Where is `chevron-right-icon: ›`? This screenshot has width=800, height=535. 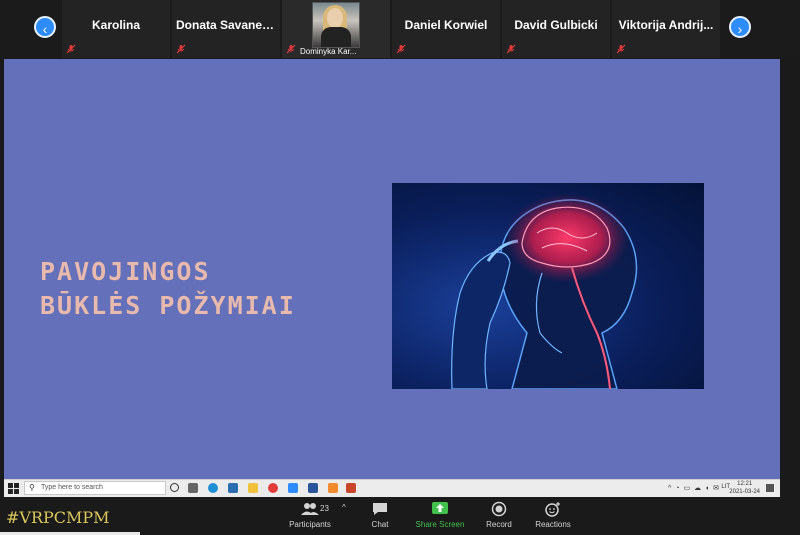
chevron-right-icon: › is located at coordinates (740, 29).